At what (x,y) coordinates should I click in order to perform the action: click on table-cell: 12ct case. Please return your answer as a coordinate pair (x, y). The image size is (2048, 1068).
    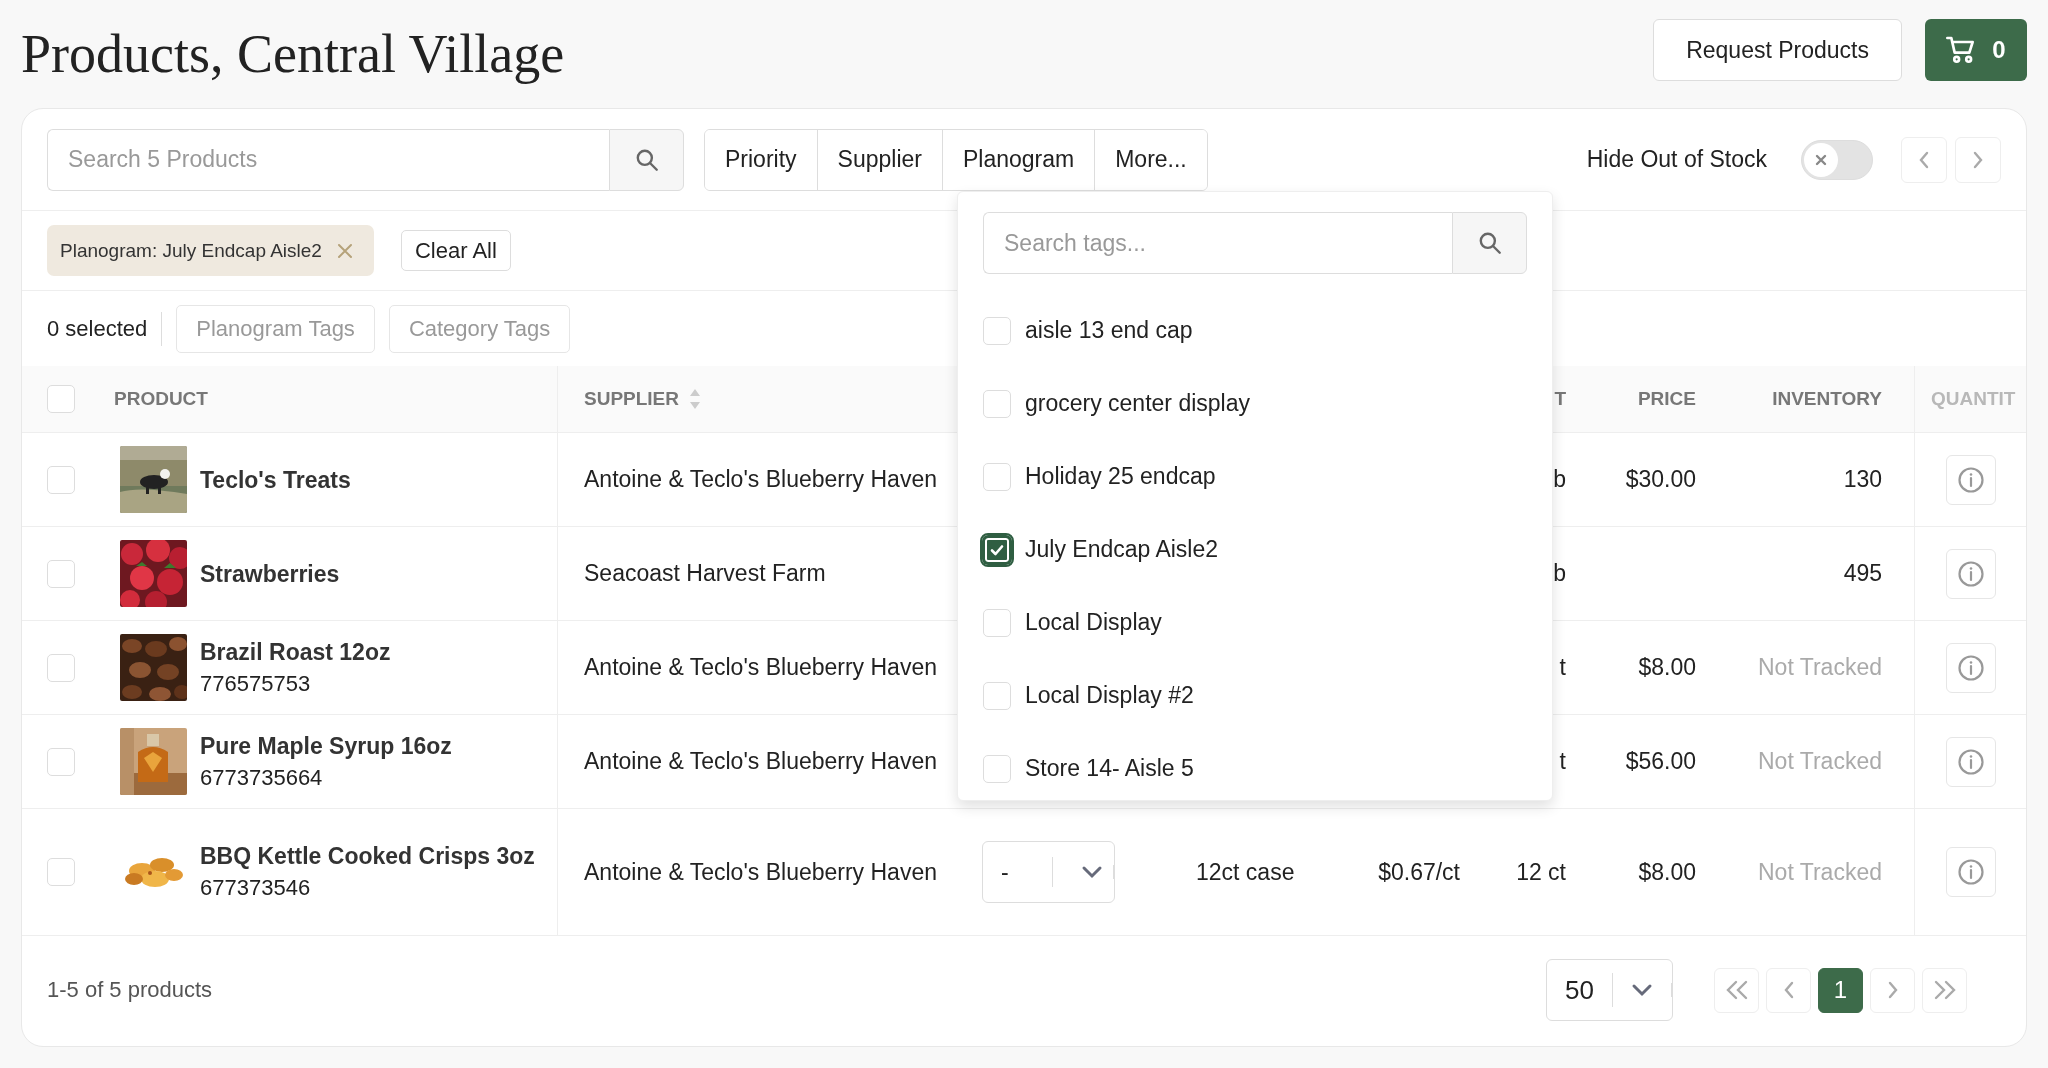
    Looking at the image, I should click on (1245, 872).